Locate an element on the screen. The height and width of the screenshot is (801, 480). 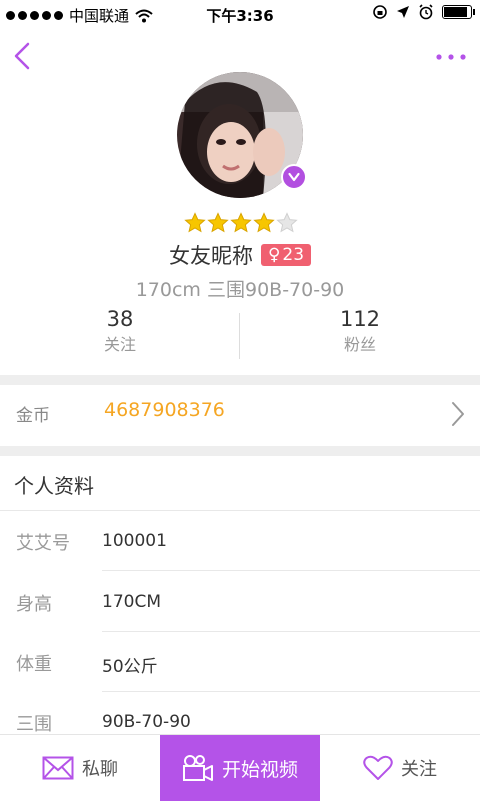
start-video-label: 开始视频 is located at coordinates (259, 769).